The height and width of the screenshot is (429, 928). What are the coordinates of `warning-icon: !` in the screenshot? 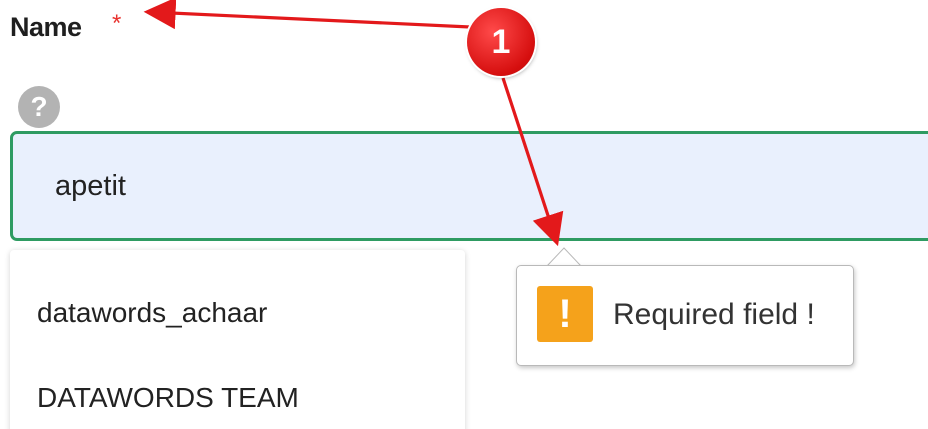 It's located at (565, 314).